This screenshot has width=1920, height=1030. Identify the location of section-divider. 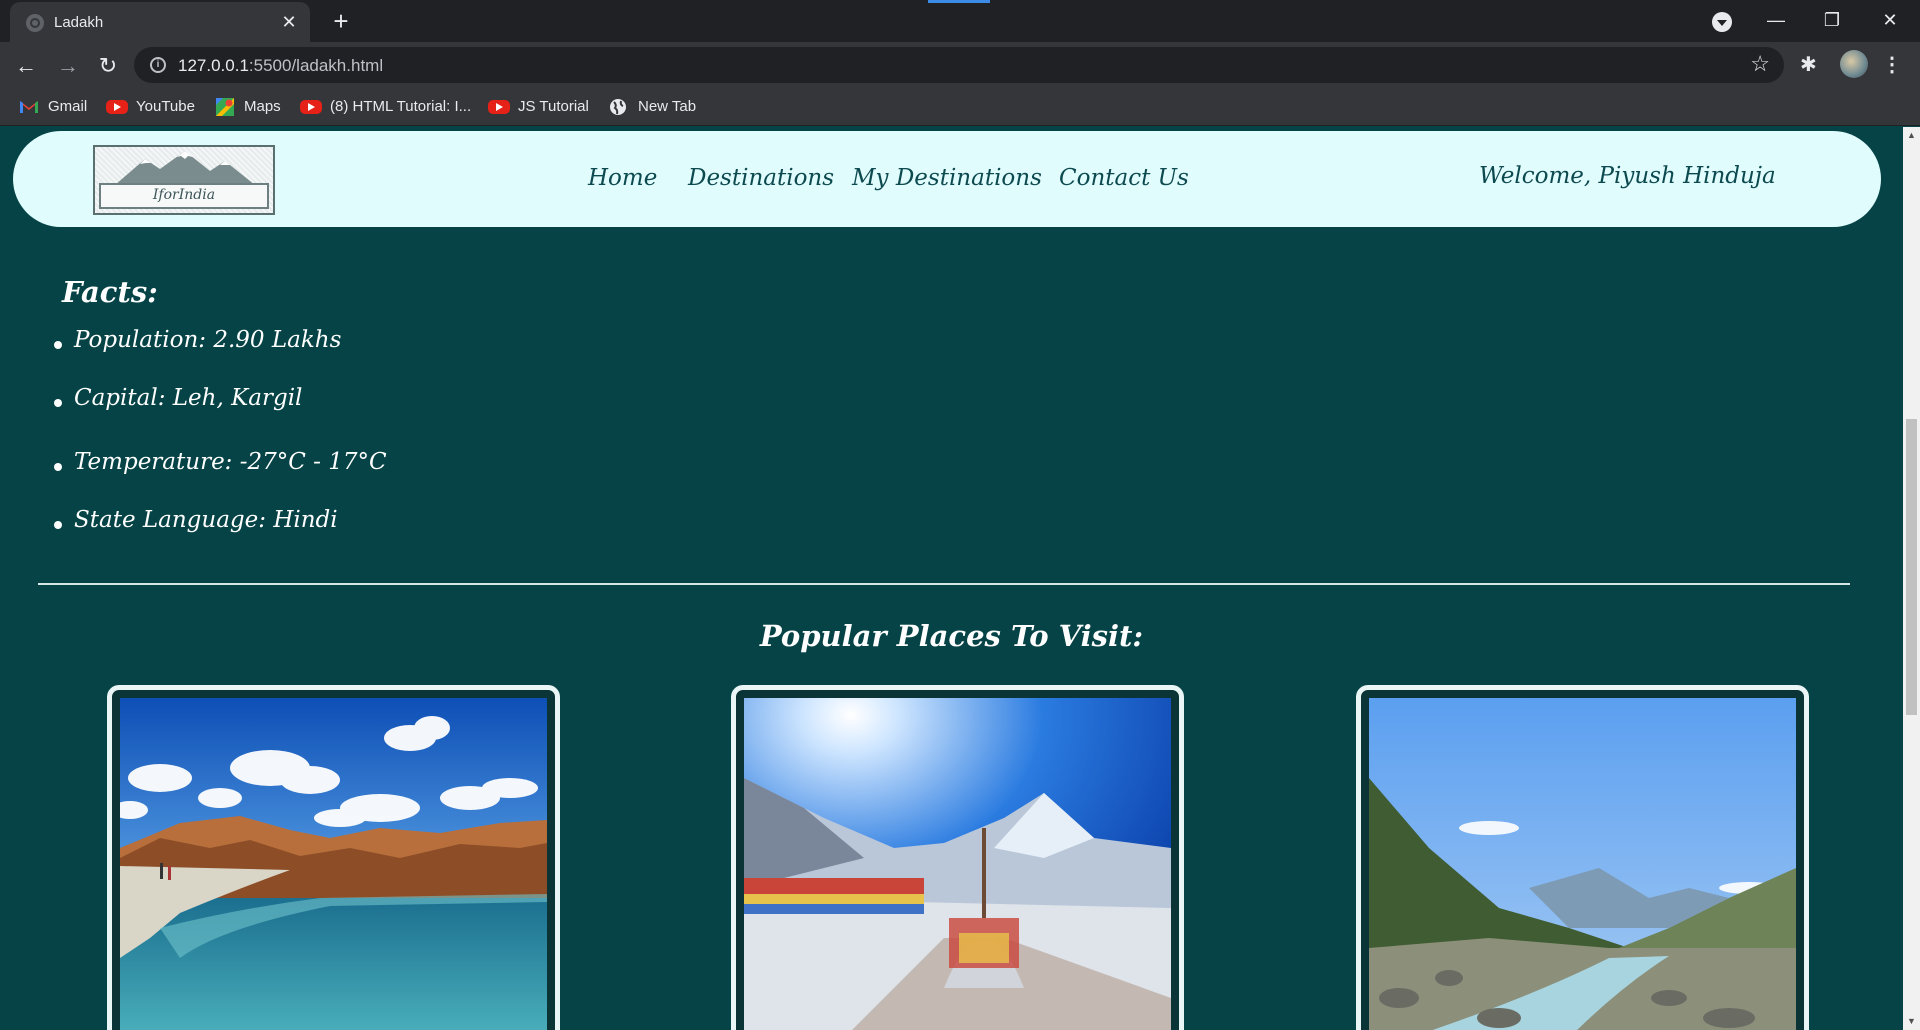
(944, 584).